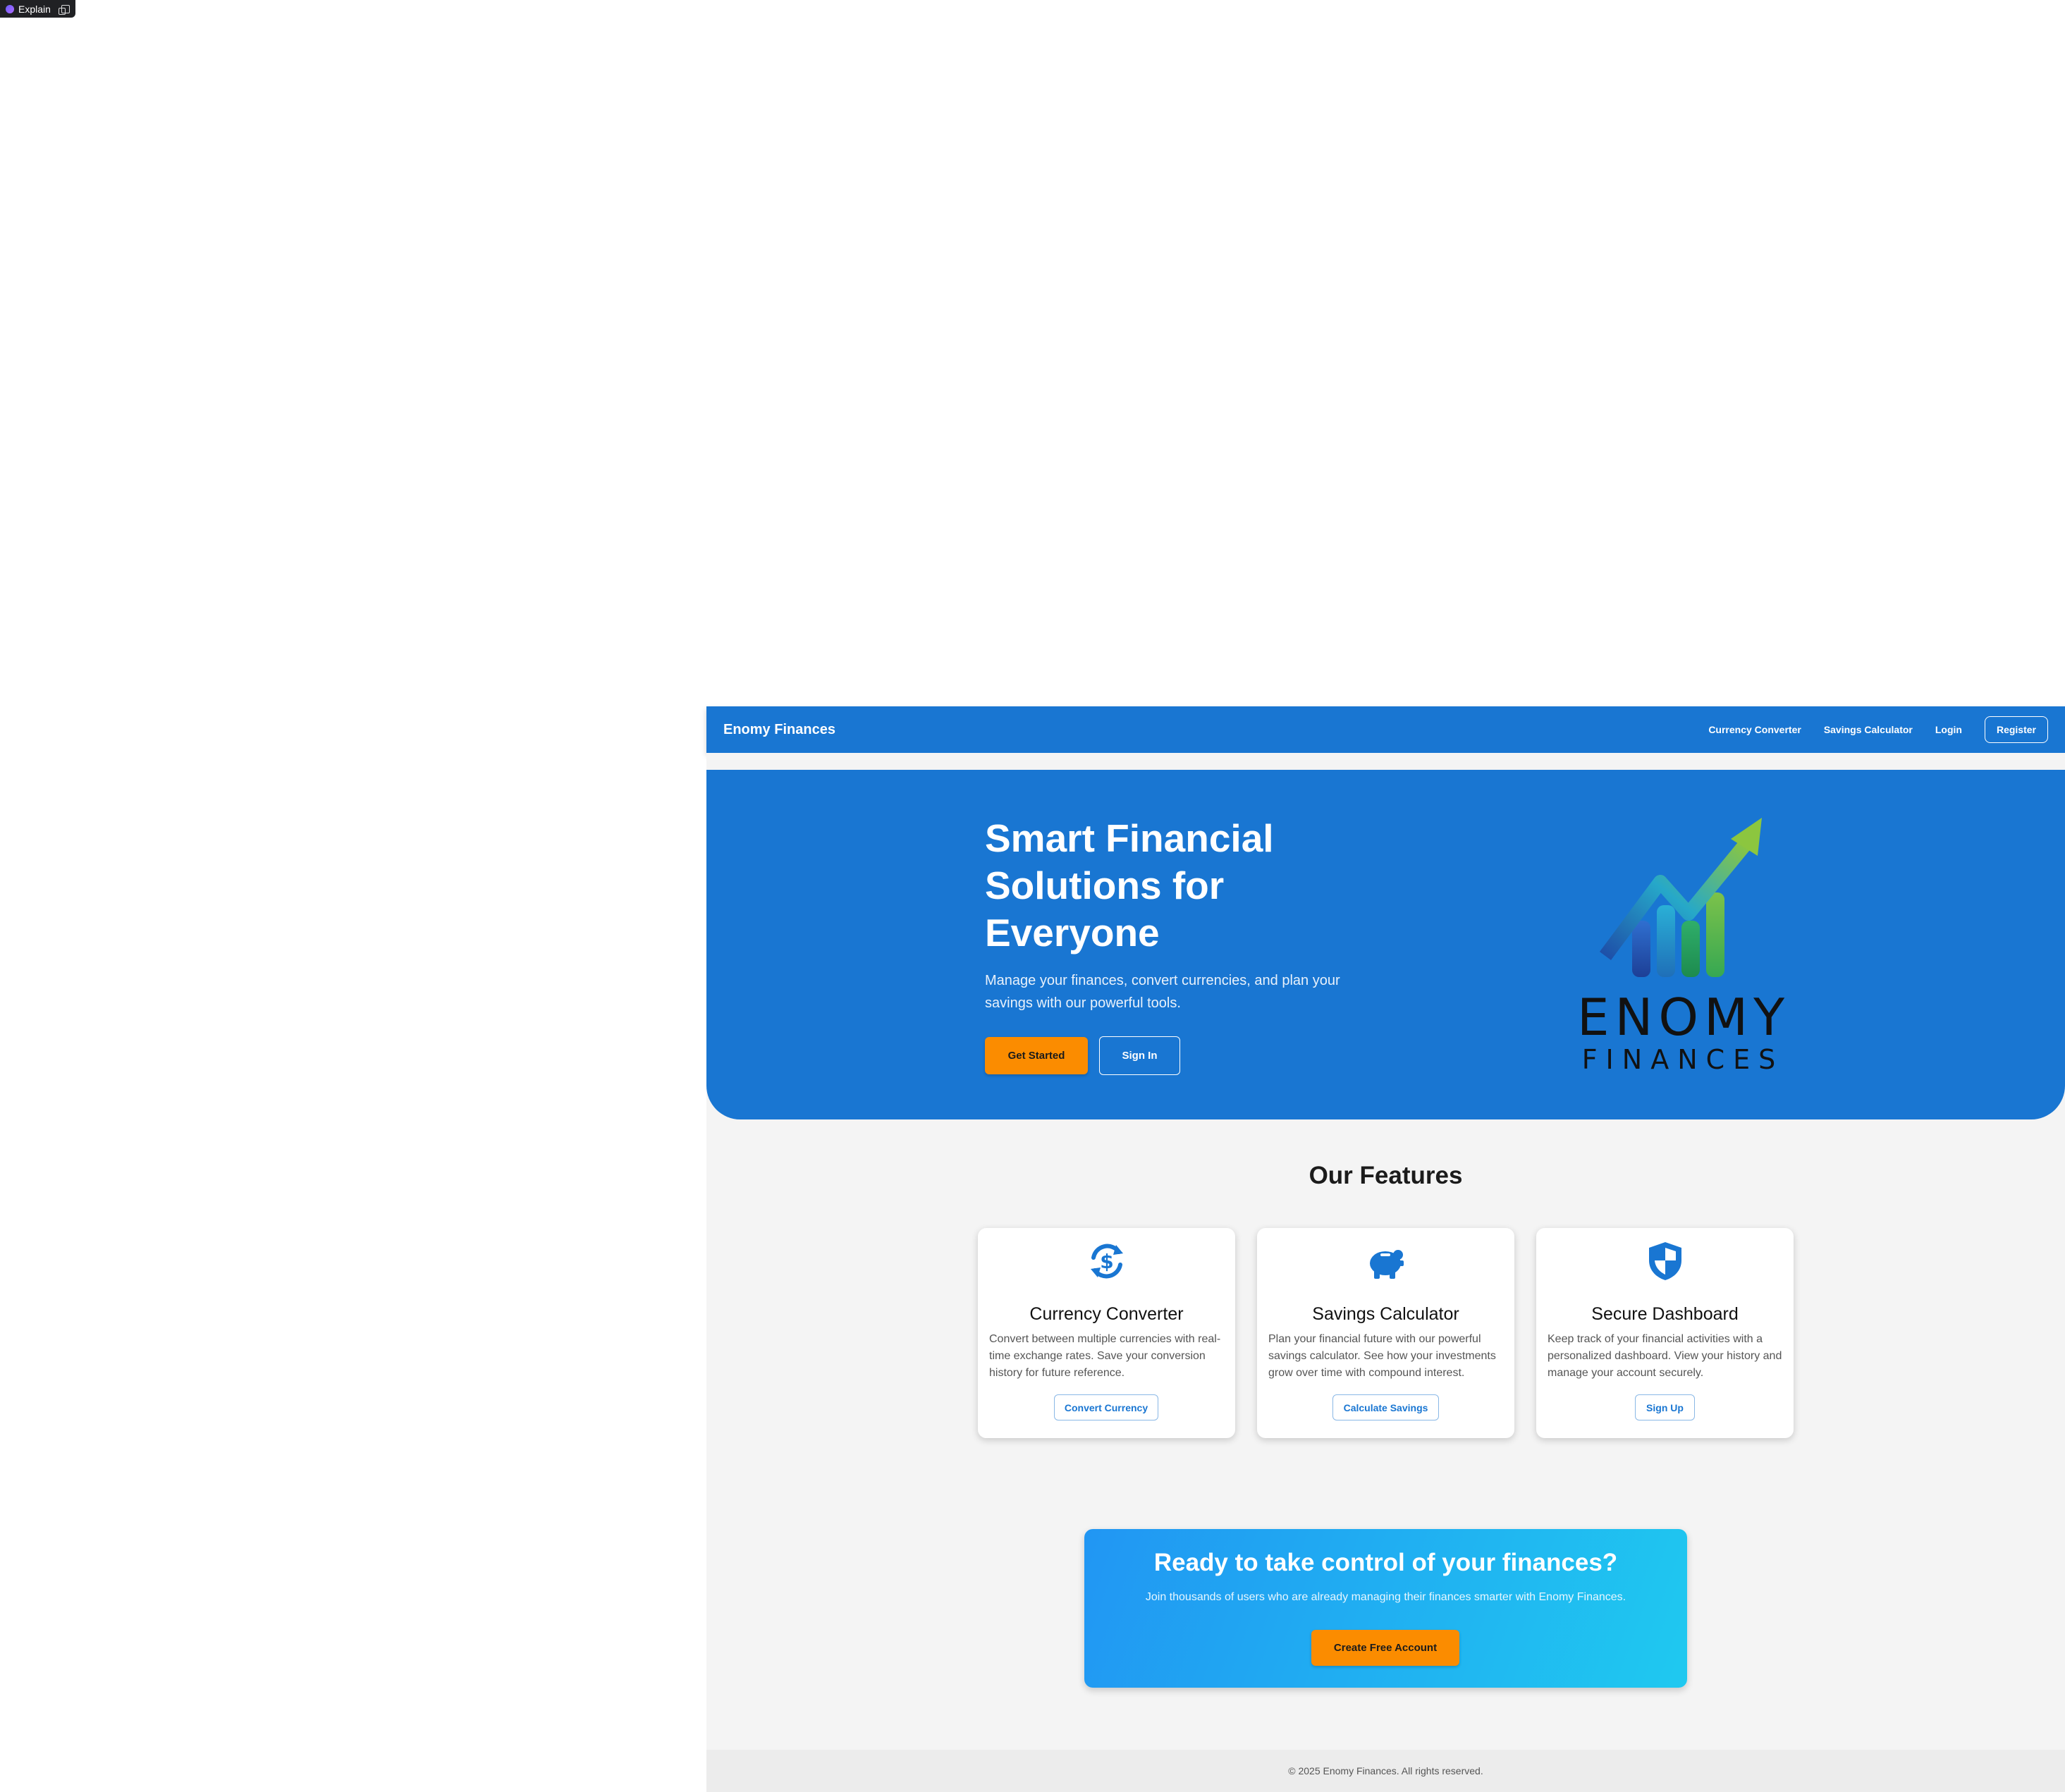  What do you see at coordinates (34, 9) in the screenshot?
I see `explain-label: Explain` at bounding box center [34, 9].